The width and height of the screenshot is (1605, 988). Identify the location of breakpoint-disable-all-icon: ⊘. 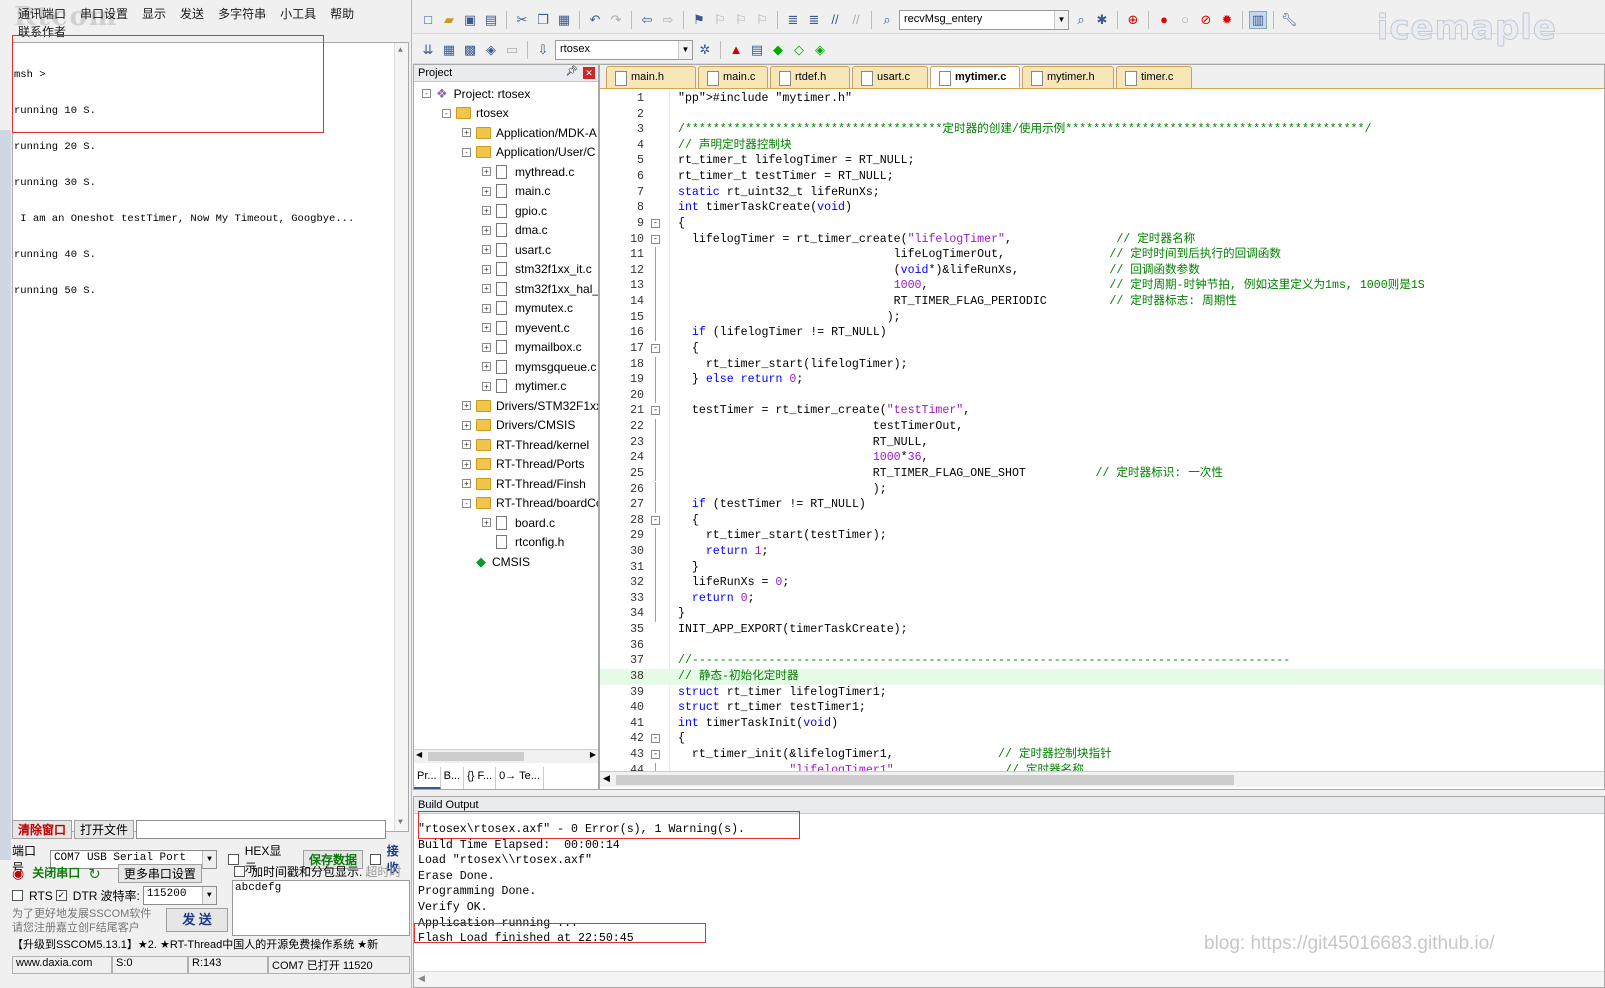
(1206, 20).